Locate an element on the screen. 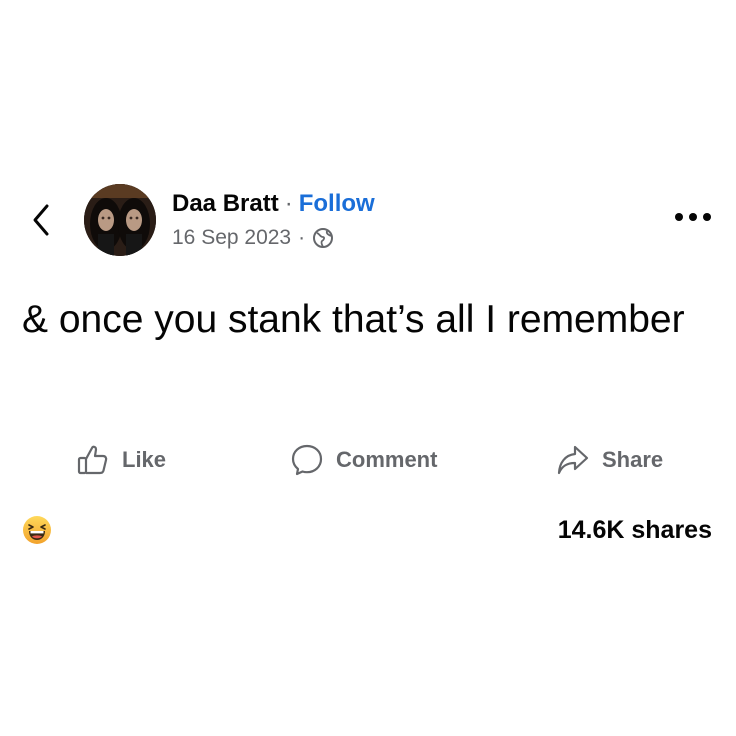 The height and width of the screenshot is (736, 736). more-icon is located at coordinates (693, 217).